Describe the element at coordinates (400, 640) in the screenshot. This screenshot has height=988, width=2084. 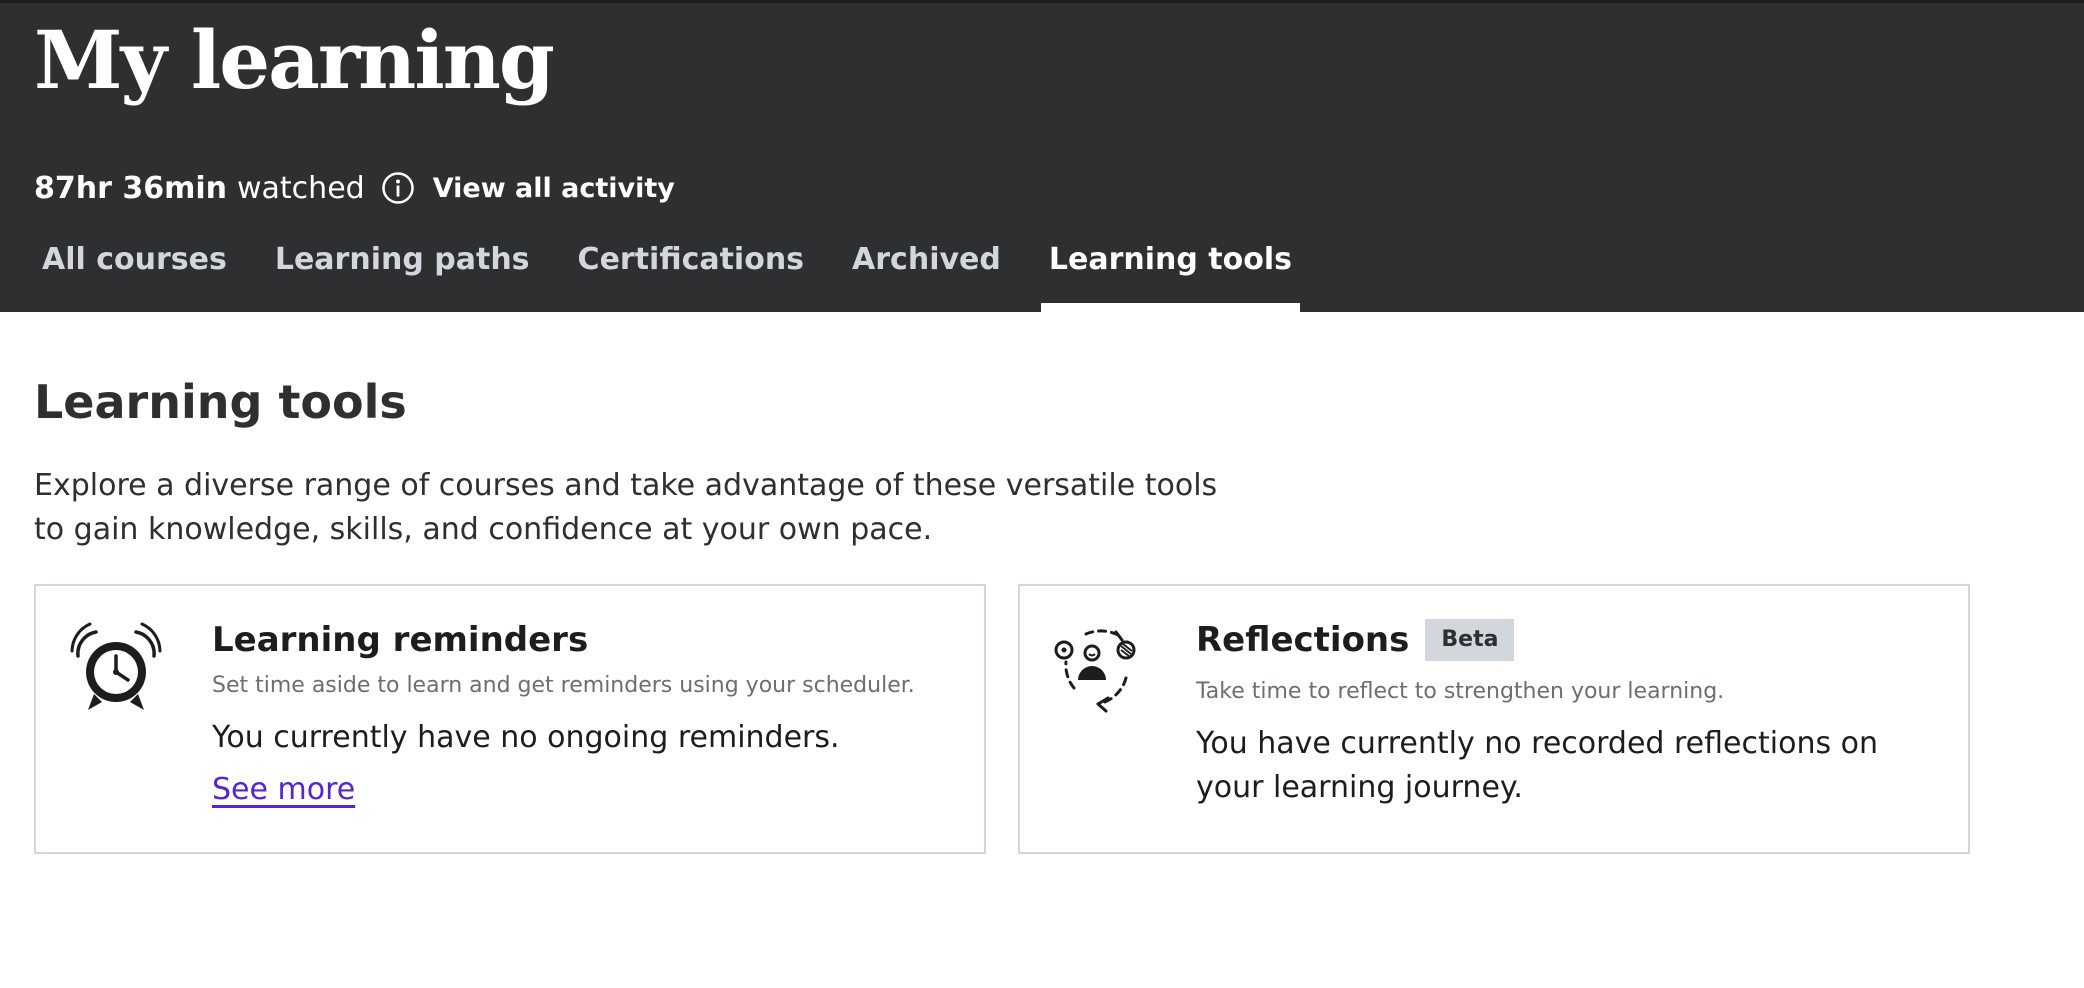
I see `reminders-title: Learning reminders` at that location.